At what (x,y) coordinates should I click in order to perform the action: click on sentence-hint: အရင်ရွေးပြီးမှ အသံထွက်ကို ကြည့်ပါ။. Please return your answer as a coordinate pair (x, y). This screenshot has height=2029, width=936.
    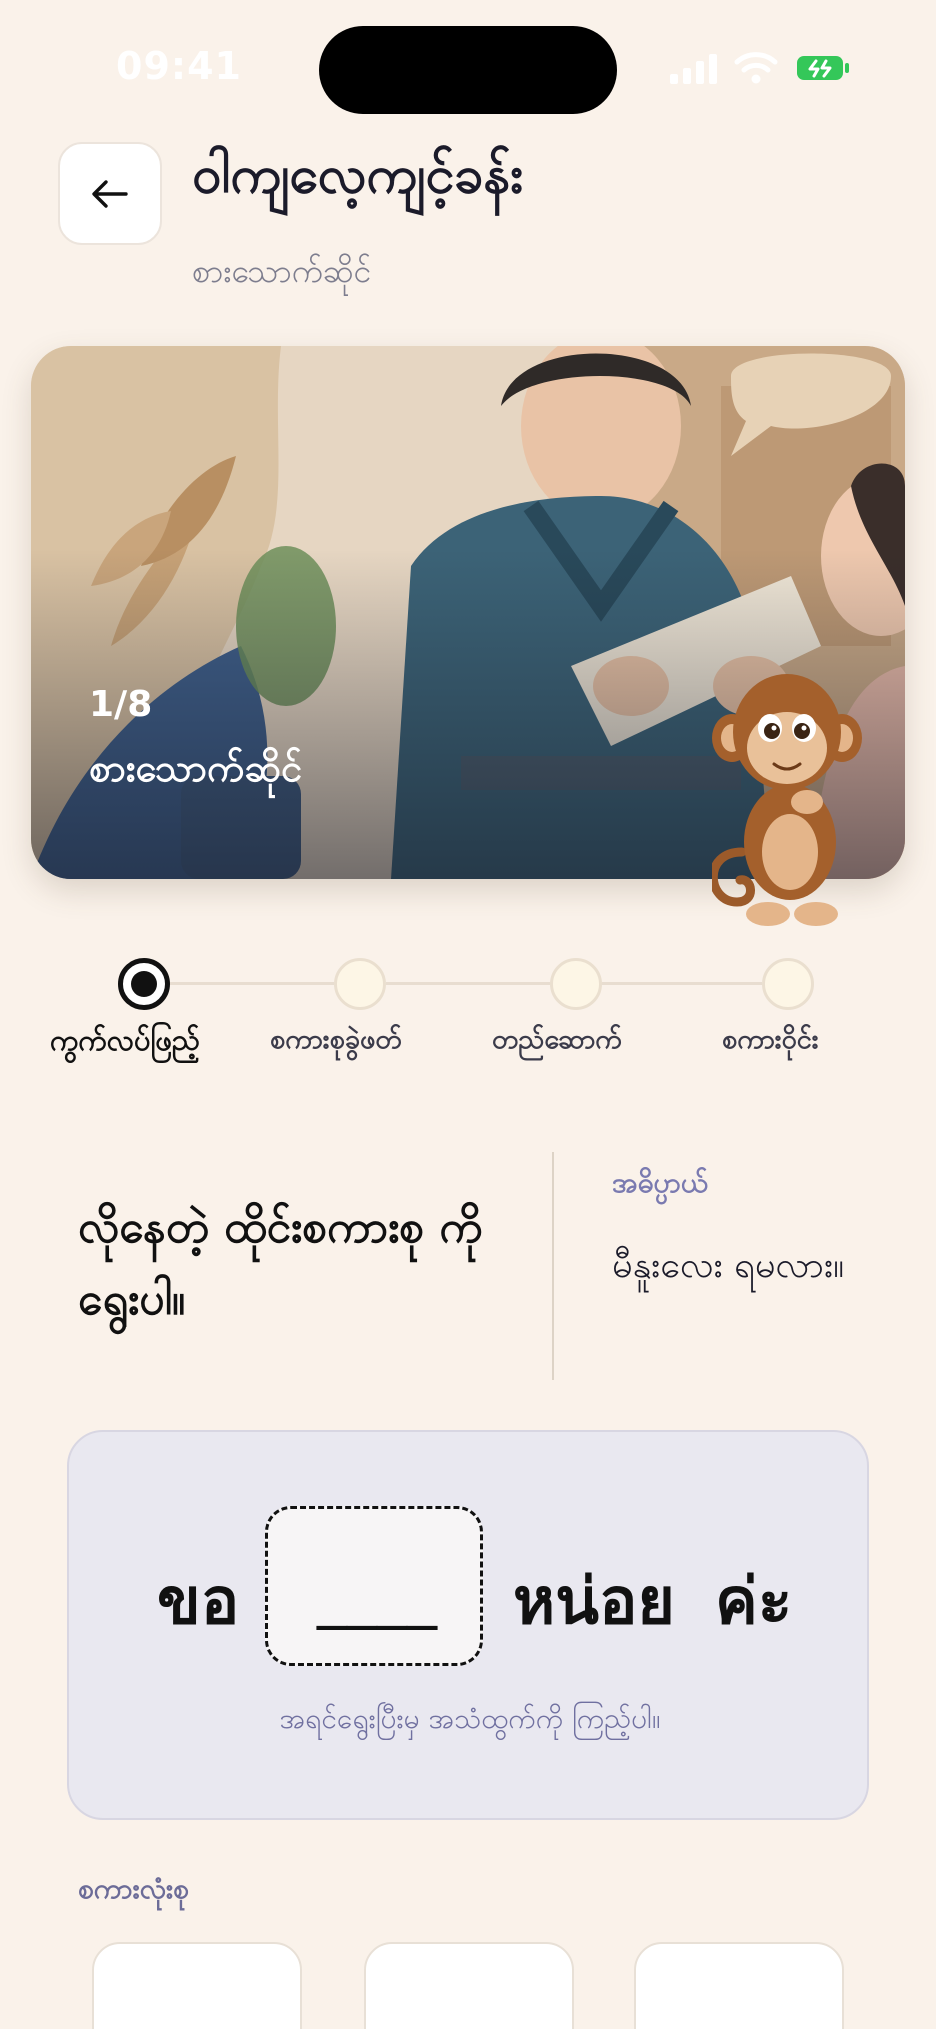
    Looking at the image, I should click on (470, 1718).